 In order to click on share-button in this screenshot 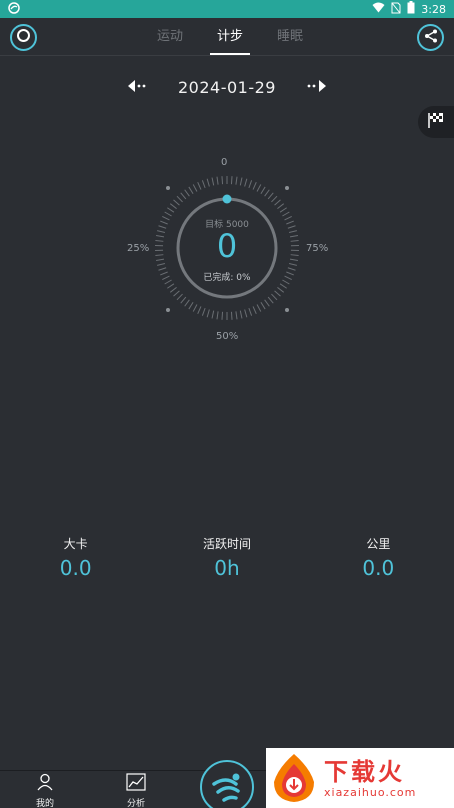, I will do `click(430, 37)`.